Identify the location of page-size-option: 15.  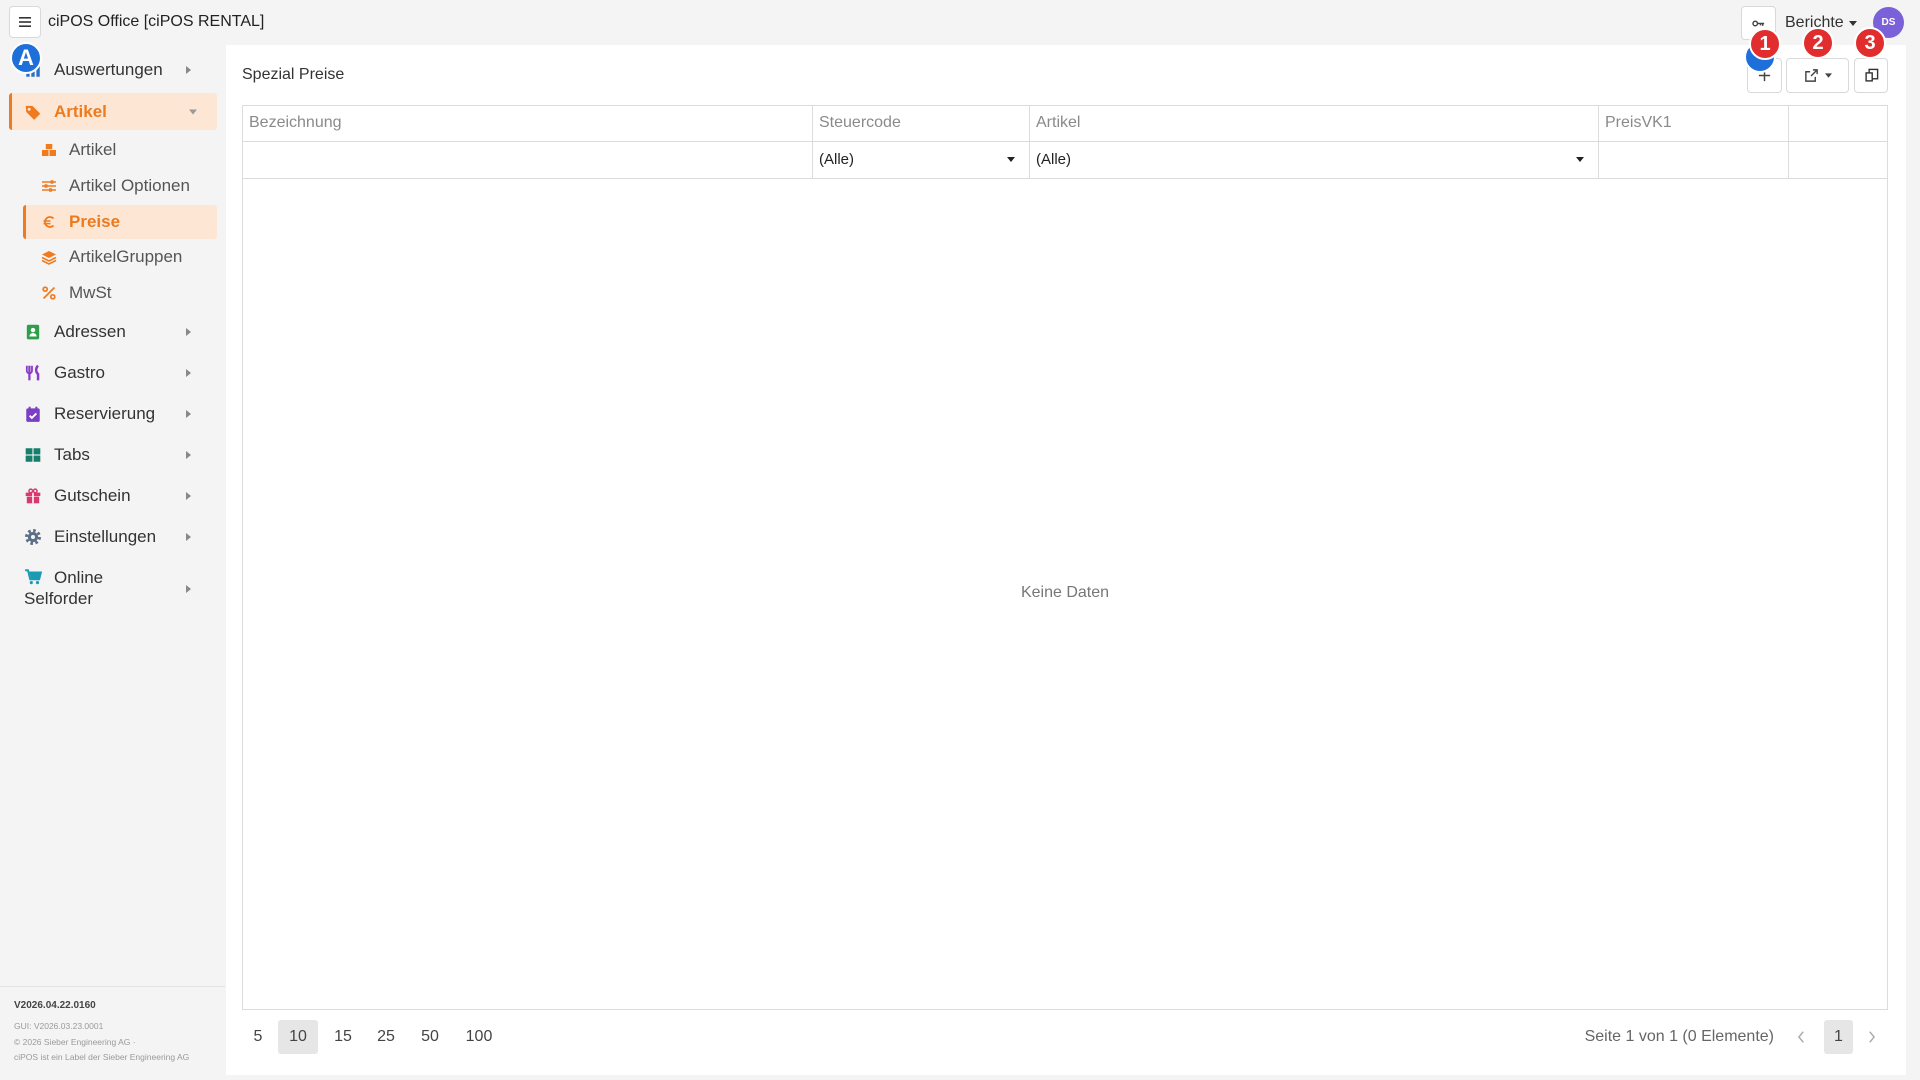
(343, 1037).